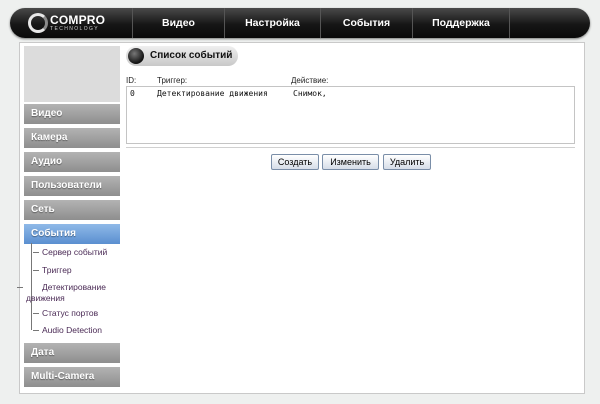 Image resolution: width=600 pixels, height=404 pixels. What do you see at coordinates (350, 147) in the screenshot?
I see `section-divider` at bounding box center [350, 147].